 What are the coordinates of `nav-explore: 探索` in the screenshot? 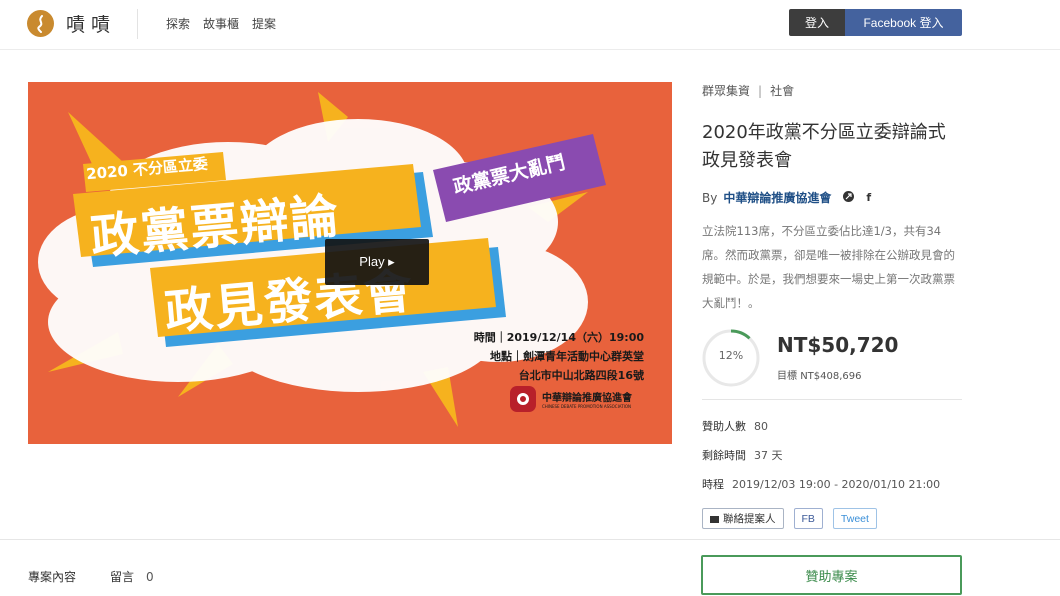 It's located at (178, 23).